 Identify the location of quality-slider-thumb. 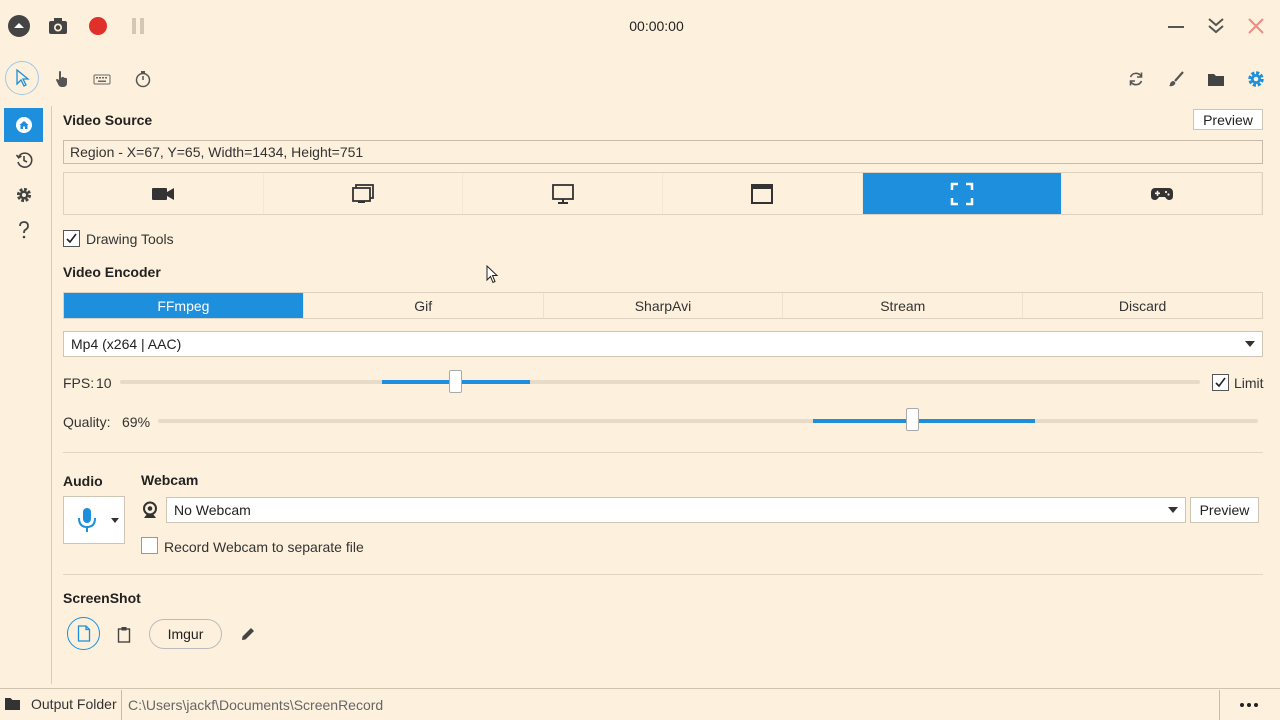
(912, 419).